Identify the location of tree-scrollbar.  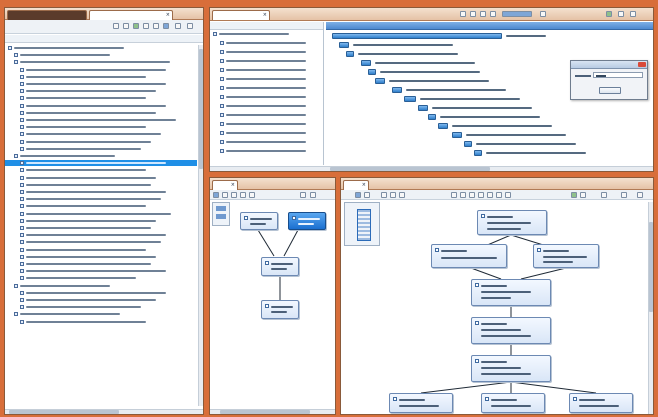
(200, 225).